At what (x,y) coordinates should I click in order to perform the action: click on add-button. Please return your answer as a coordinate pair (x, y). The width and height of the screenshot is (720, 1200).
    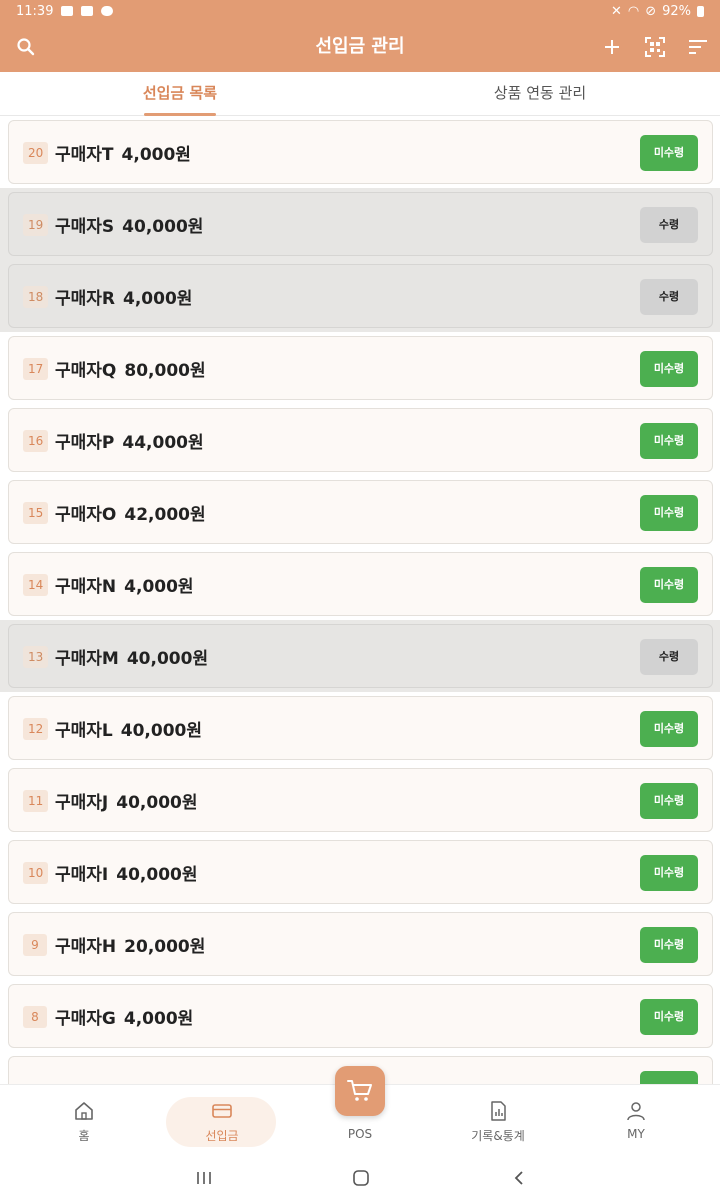
    Looking at the image, I should click on (612, 47).